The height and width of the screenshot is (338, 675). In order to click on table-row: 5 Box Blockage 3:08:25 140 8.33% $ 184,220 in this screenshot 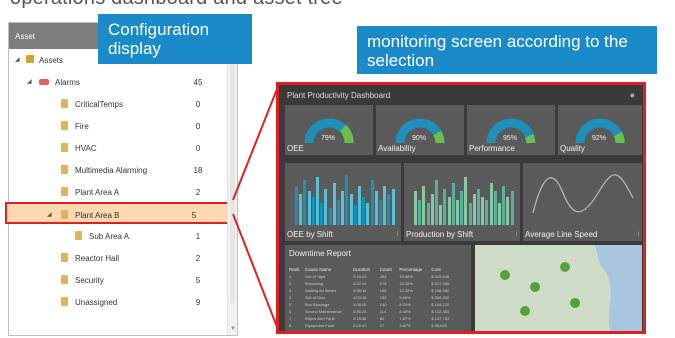, I will do `click(378, 305)`.